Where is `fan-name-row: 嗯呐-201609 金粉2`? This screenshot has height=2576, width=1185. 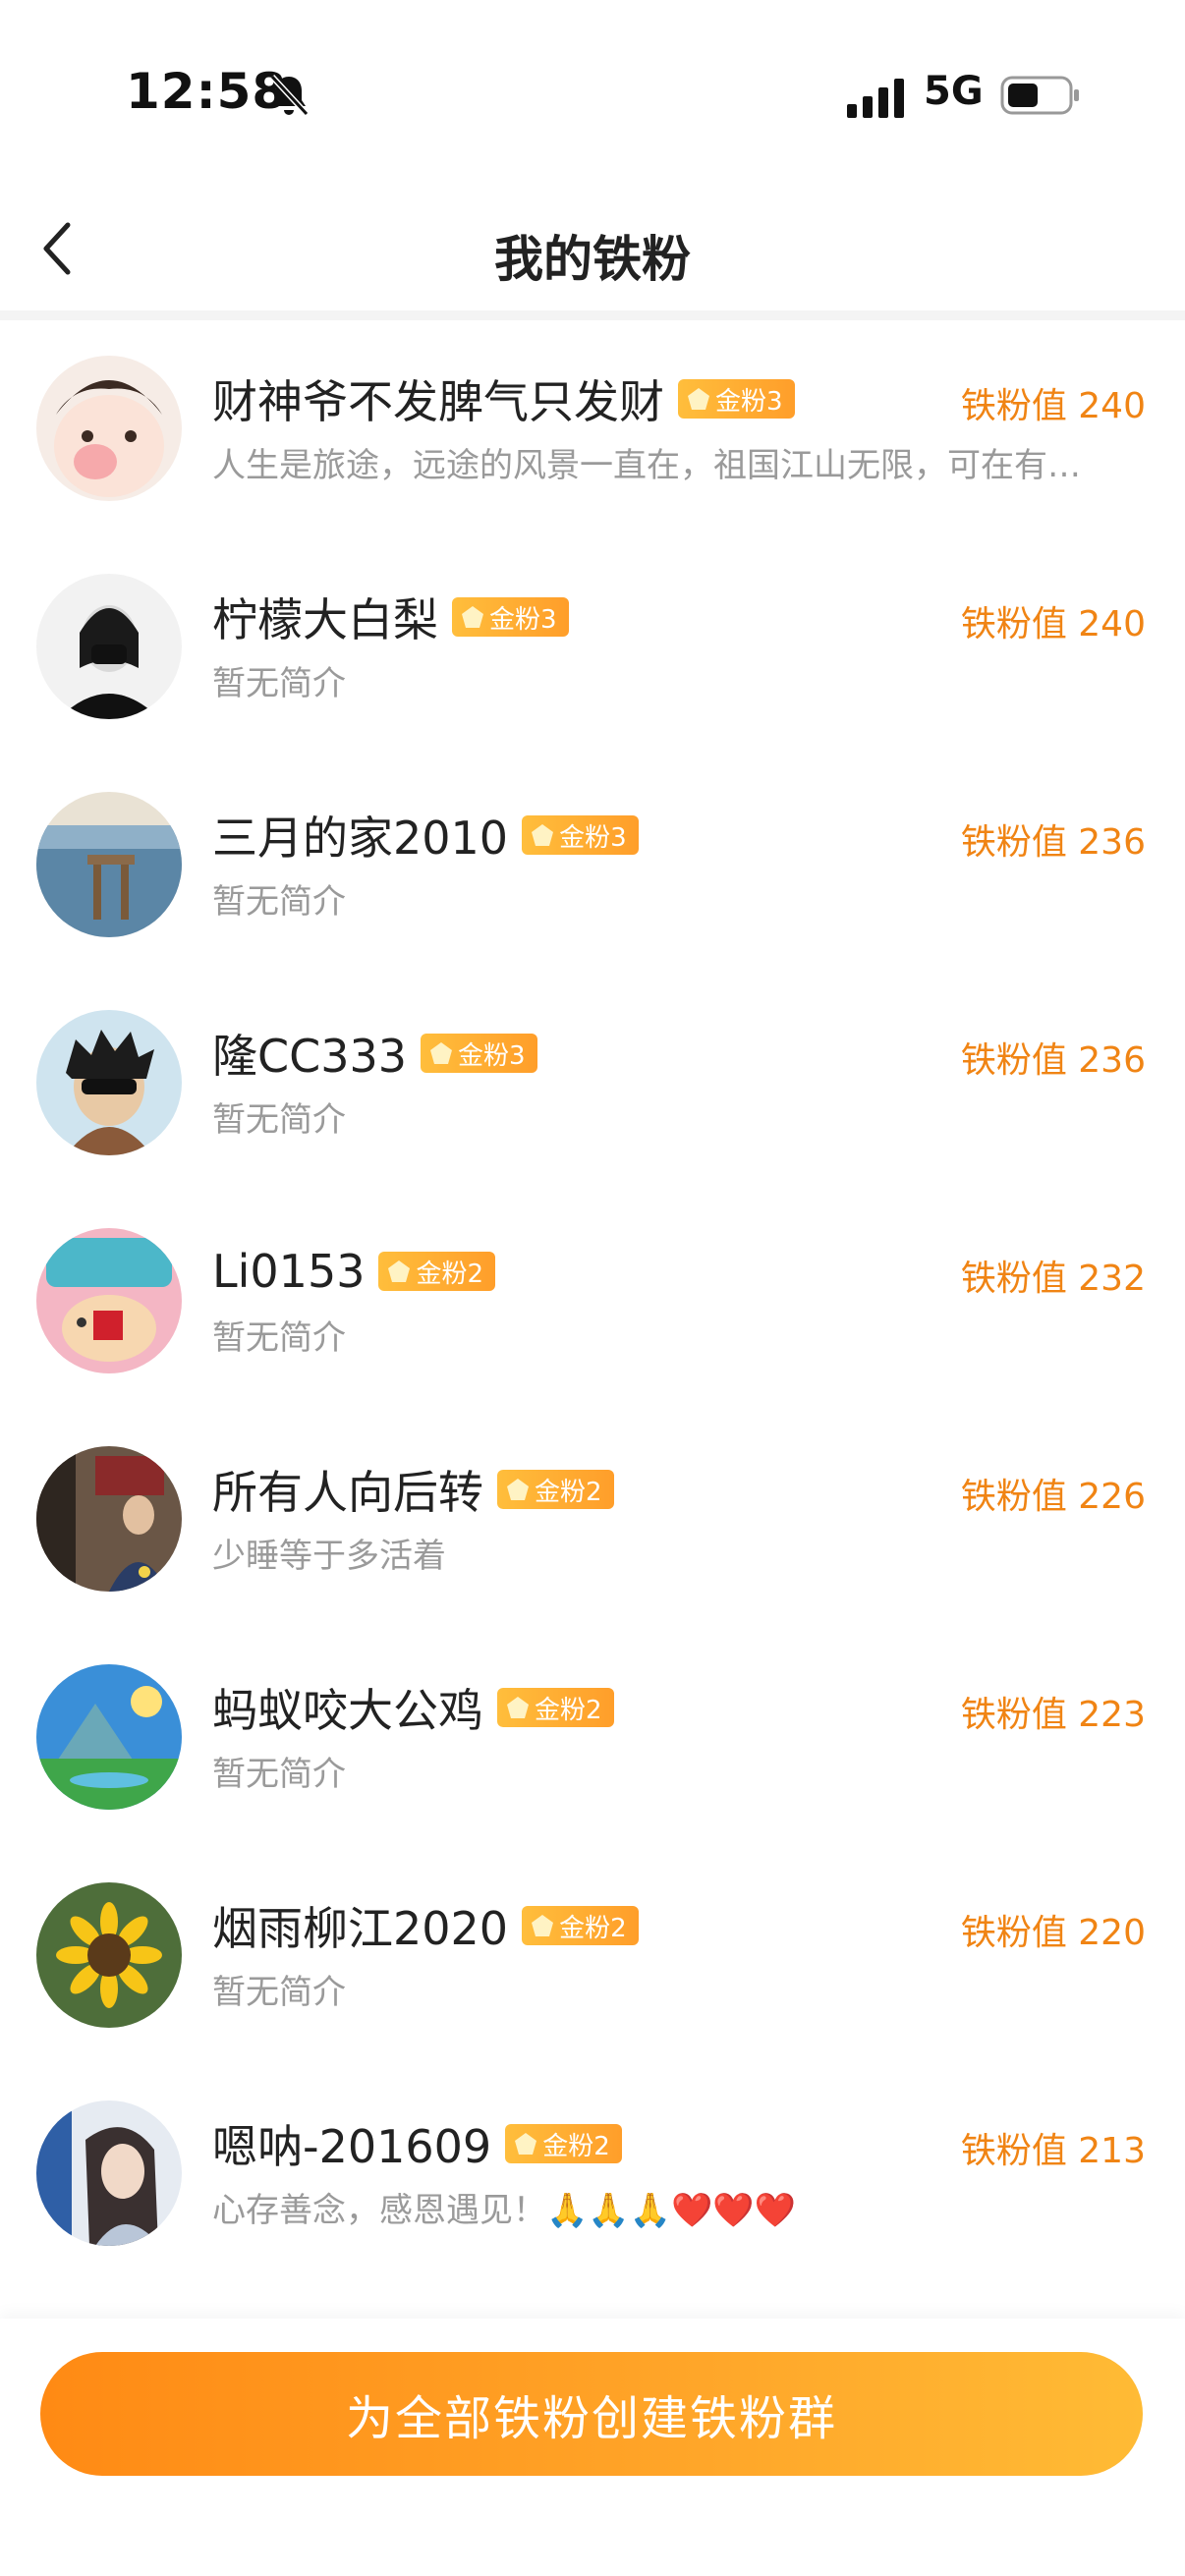 fan-name-row: 嗯呐-201609 金粉2 is located at coordinates (417, 2143).